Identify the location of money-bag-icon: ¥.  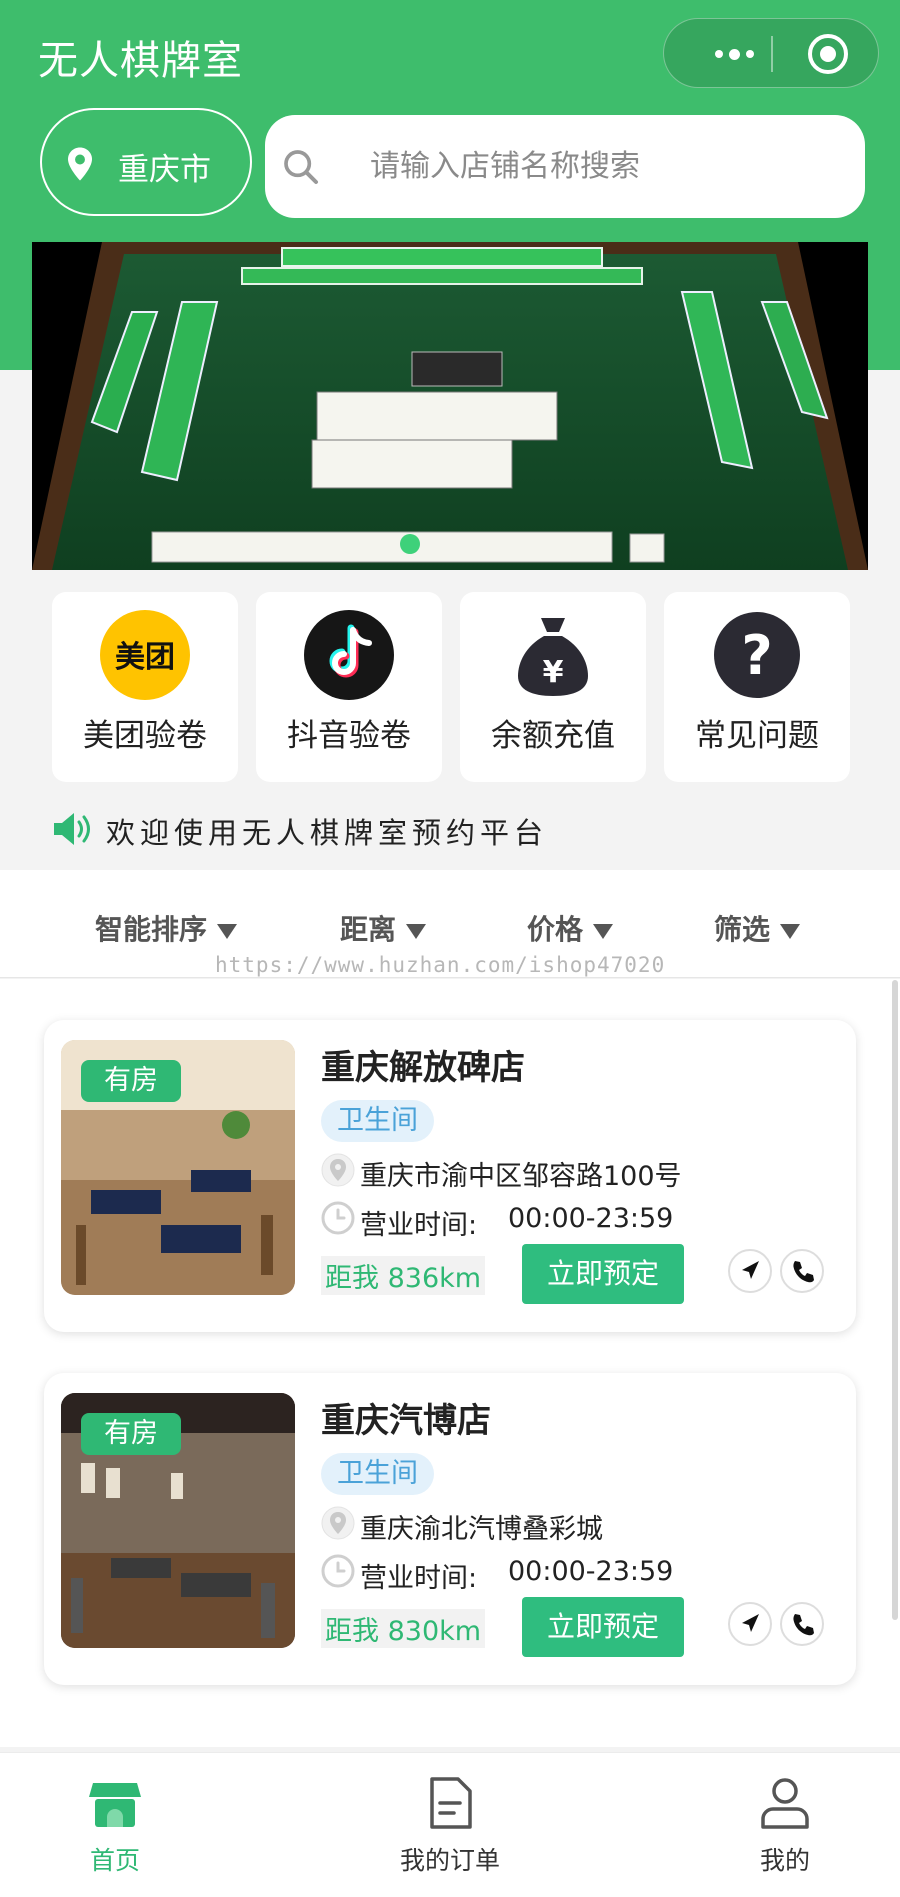
(553, 657).